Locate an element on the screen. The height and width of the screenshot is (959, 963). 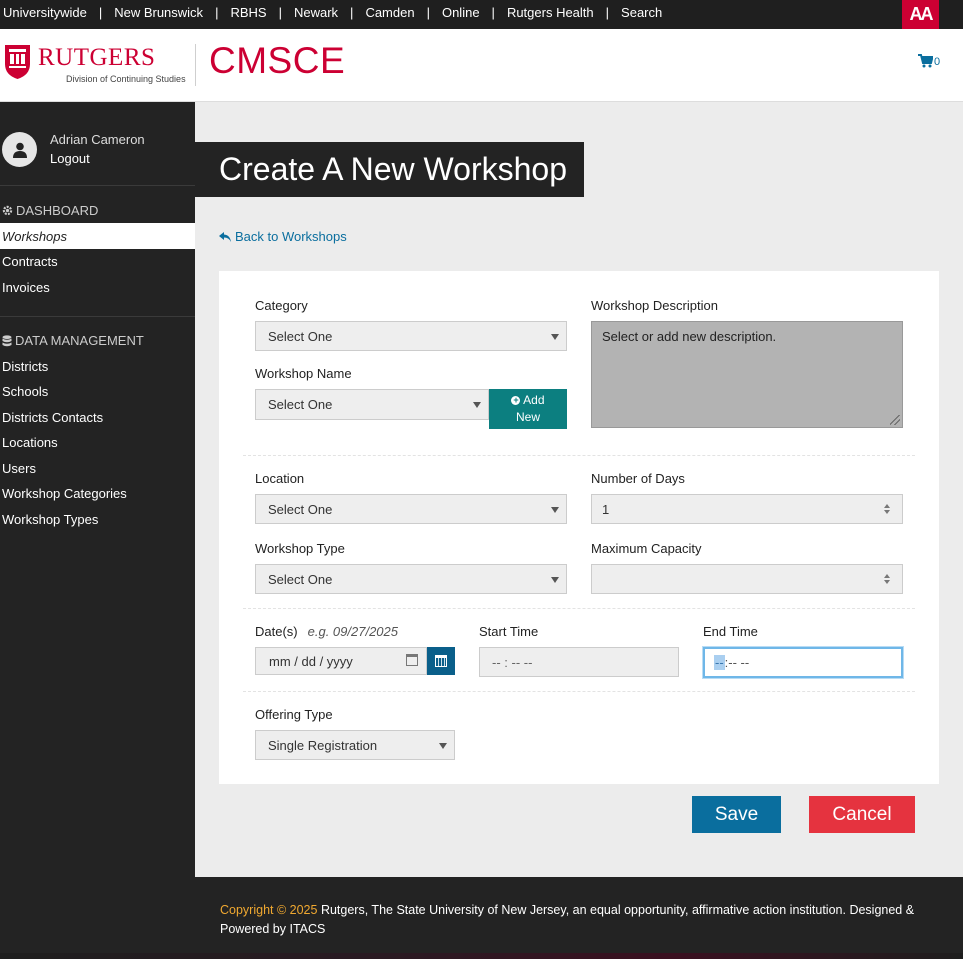
workshop-type-select-value: Select One is located at coordinates (300, 579).